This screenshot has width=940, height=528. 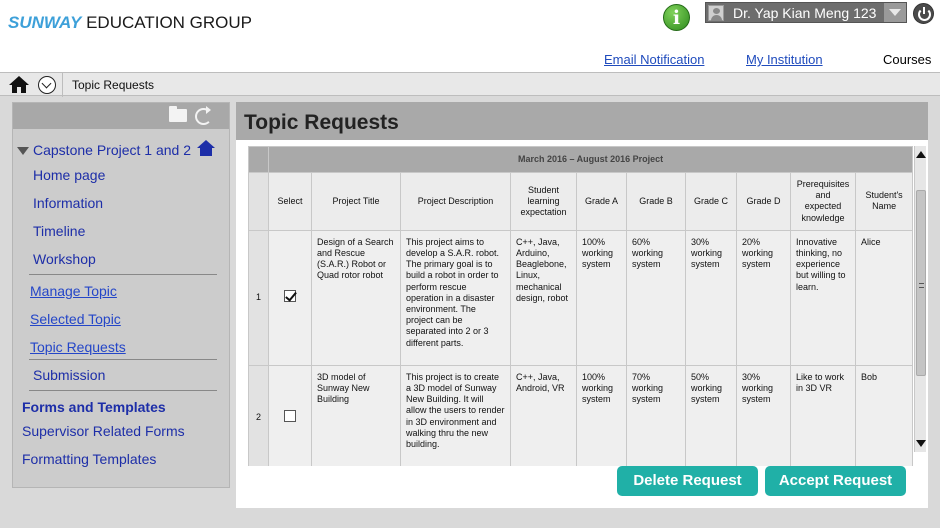 What do you see at coordinates (687, 481) in the screenshot?
I see `delete-request-button: Delete Request` at bounding box center [687, 481].